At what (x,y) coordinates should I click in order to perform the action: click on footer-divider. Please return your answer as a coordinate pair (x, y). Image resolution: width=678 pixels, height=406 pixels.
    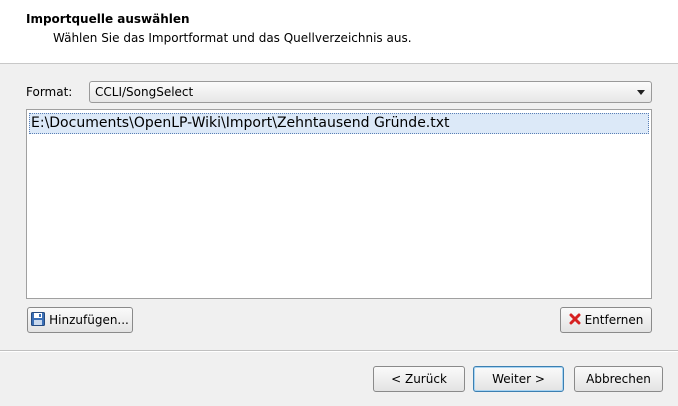
    Looking at the image, I should click on (339, 351).